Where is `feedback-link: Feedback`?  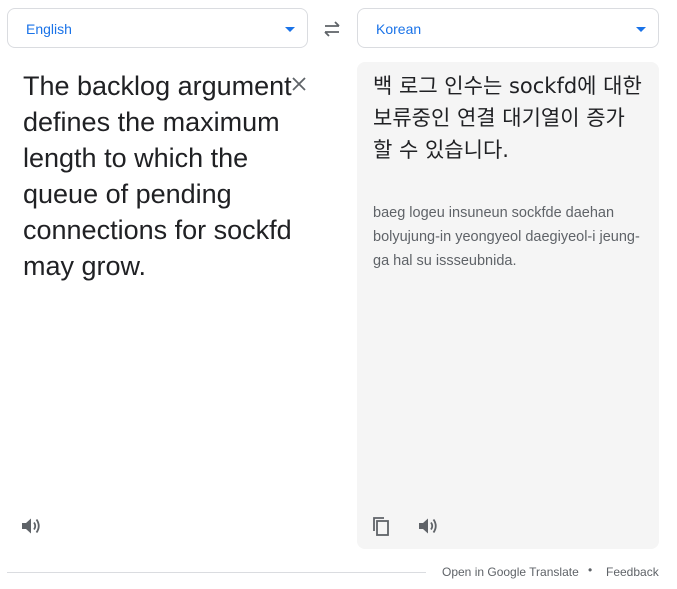 feedback-link: Feedback is located at coordinates (632, 572).